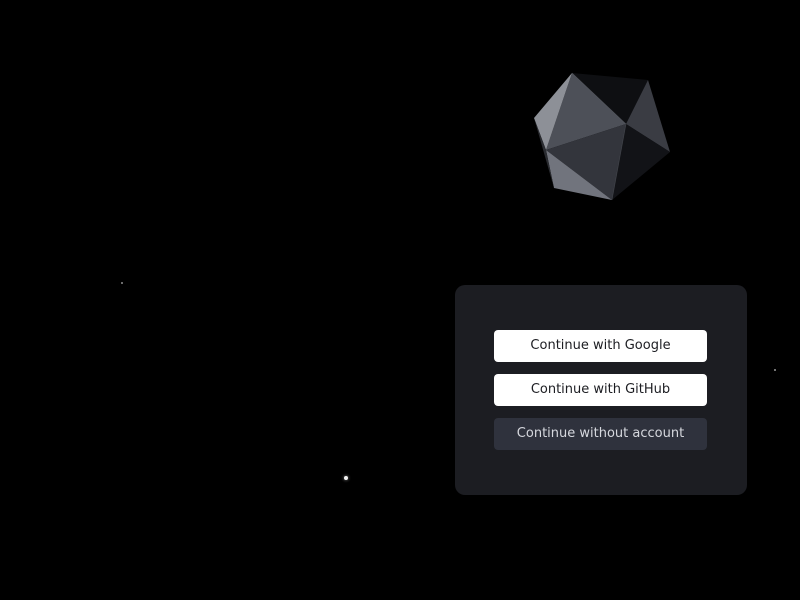 Image resolution: width=800 pixels, height=600 pixels. I want to click on continue-with-github-button: Continue with GitHub, so click(600, 390).